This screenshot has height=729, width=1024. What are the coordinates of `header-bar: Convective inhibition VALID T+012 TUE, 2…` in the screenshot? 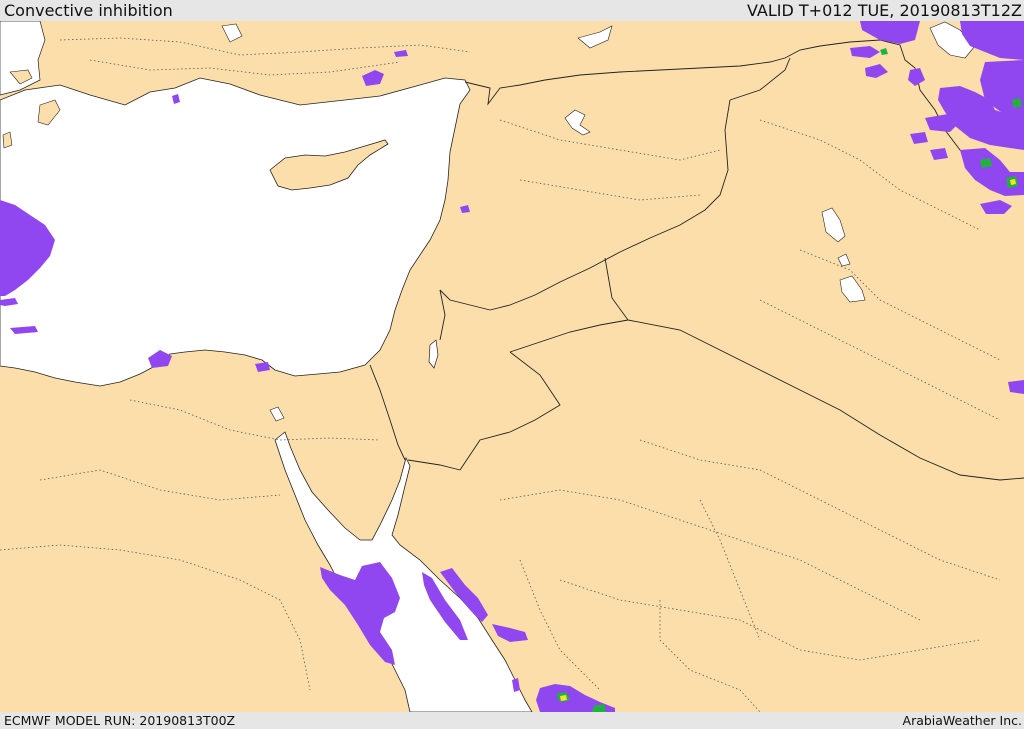 It's located at (512, 10).